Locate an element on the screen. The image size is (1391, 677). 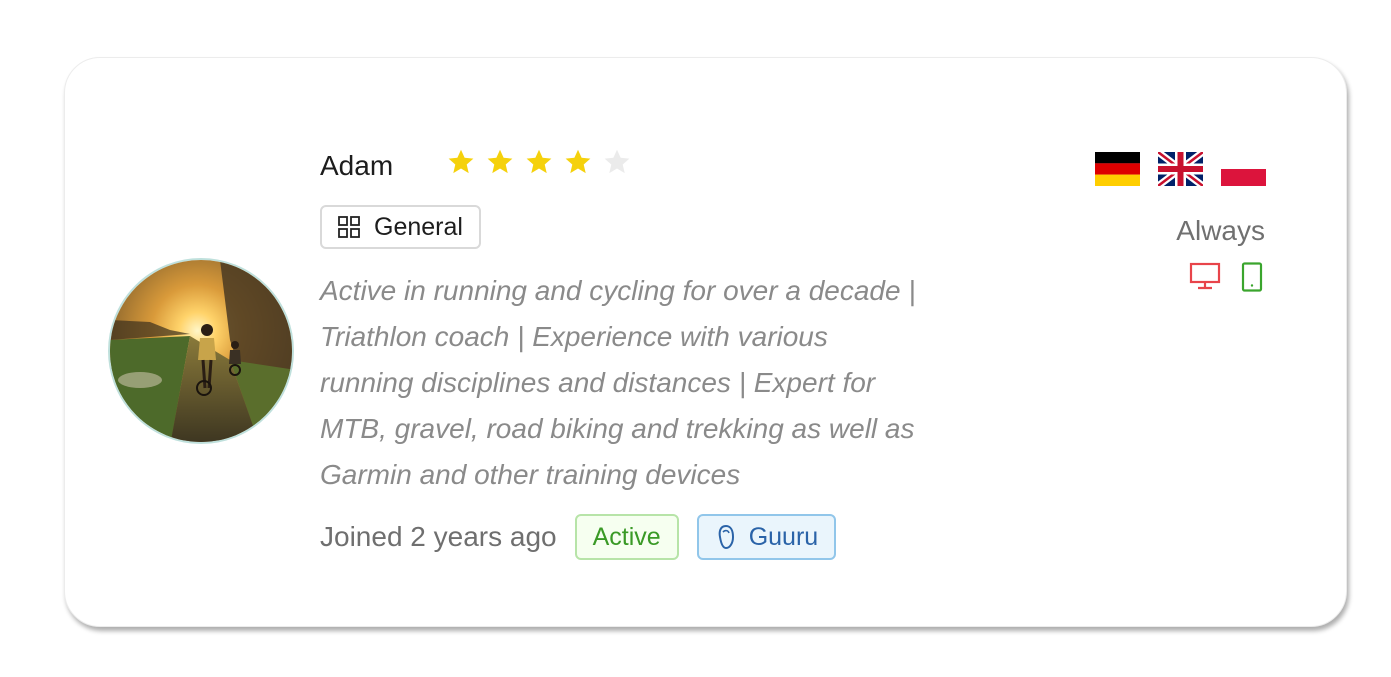
mobile-icon is located at coordinates (1252, 277).